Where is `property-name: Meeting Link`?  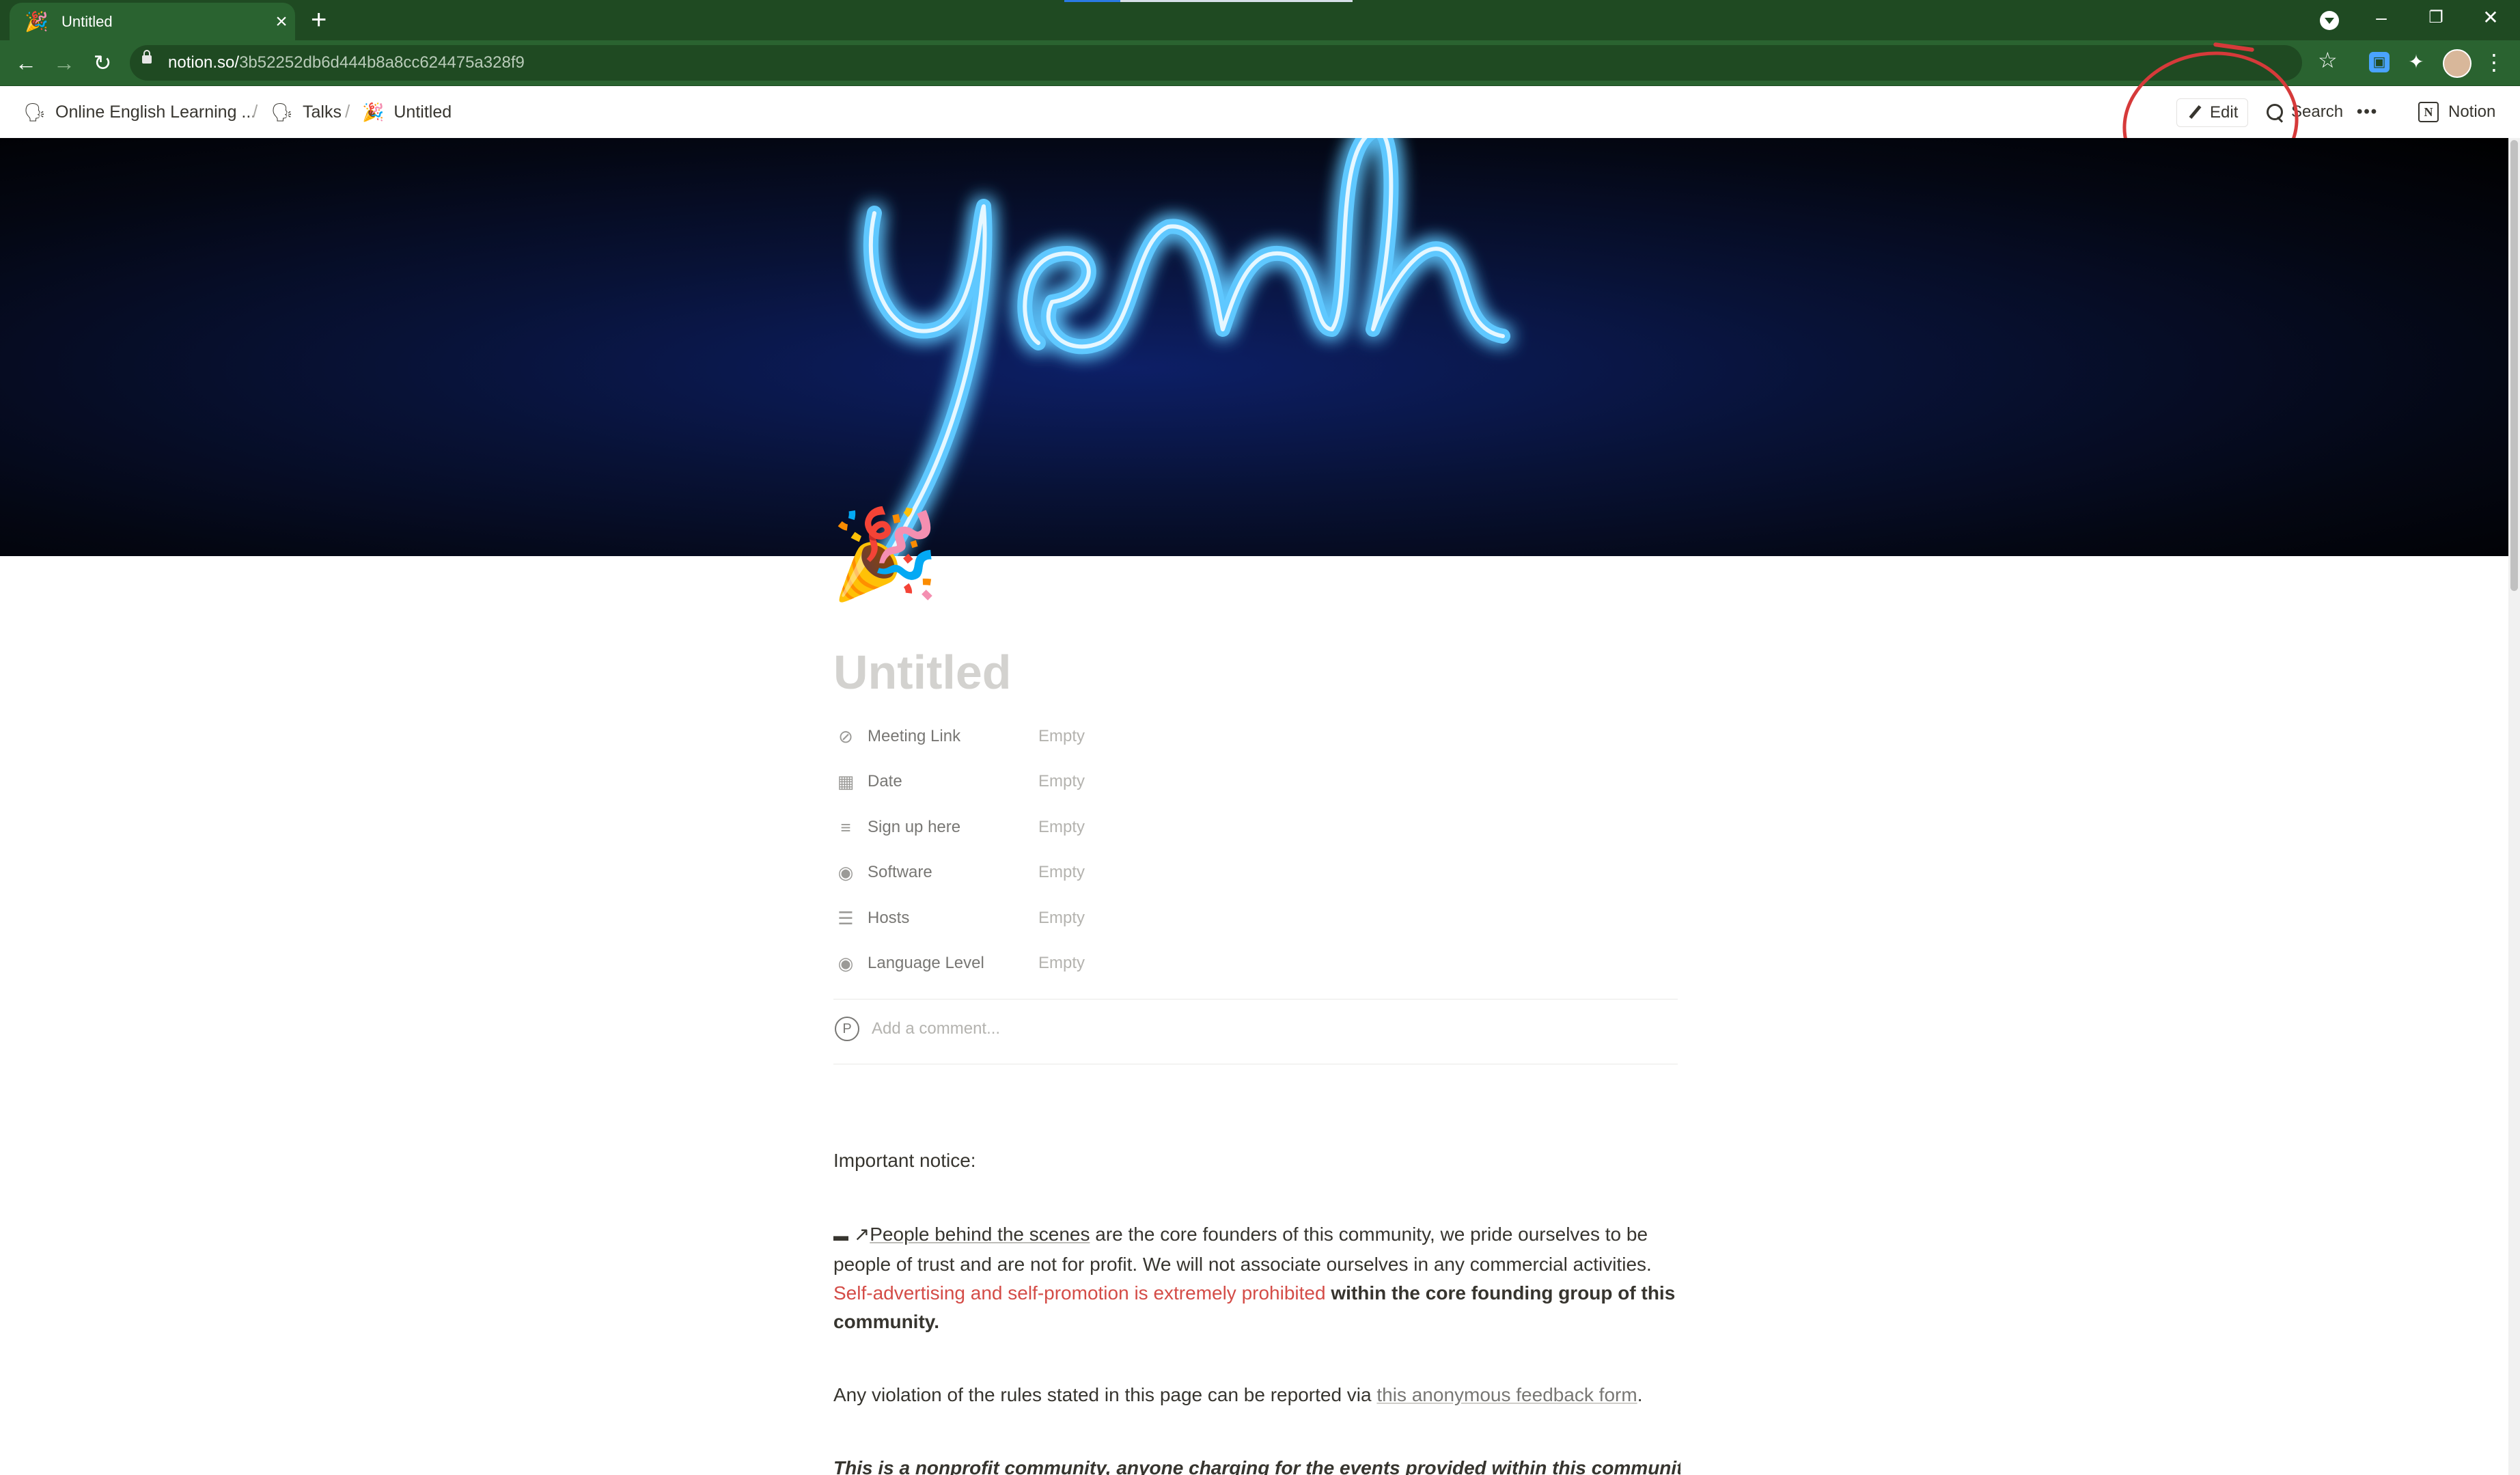
property-name: Meeting Link is located at coordinates (914, 736).